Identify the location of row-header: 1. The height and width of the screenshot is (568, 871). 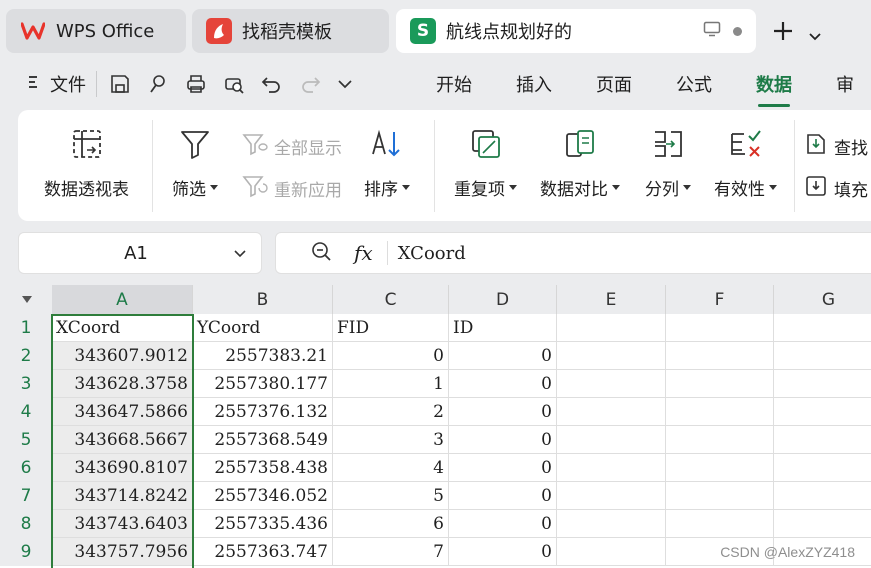
(26, 328).